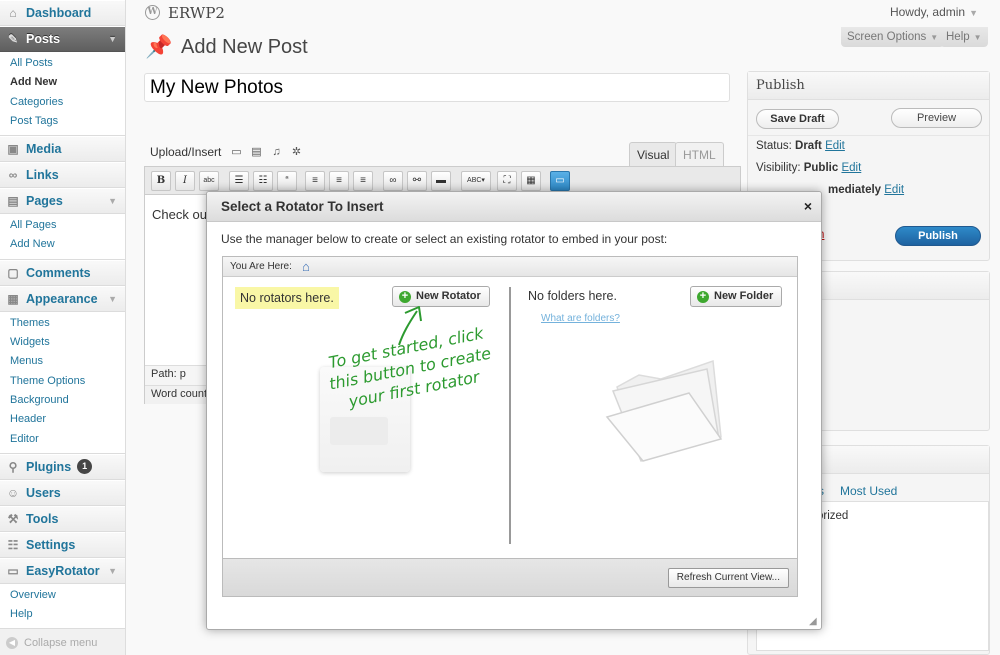 The image size is (1000, 655). I want to click on upload-insert-label: Upload/Insert, so click(186, 152).